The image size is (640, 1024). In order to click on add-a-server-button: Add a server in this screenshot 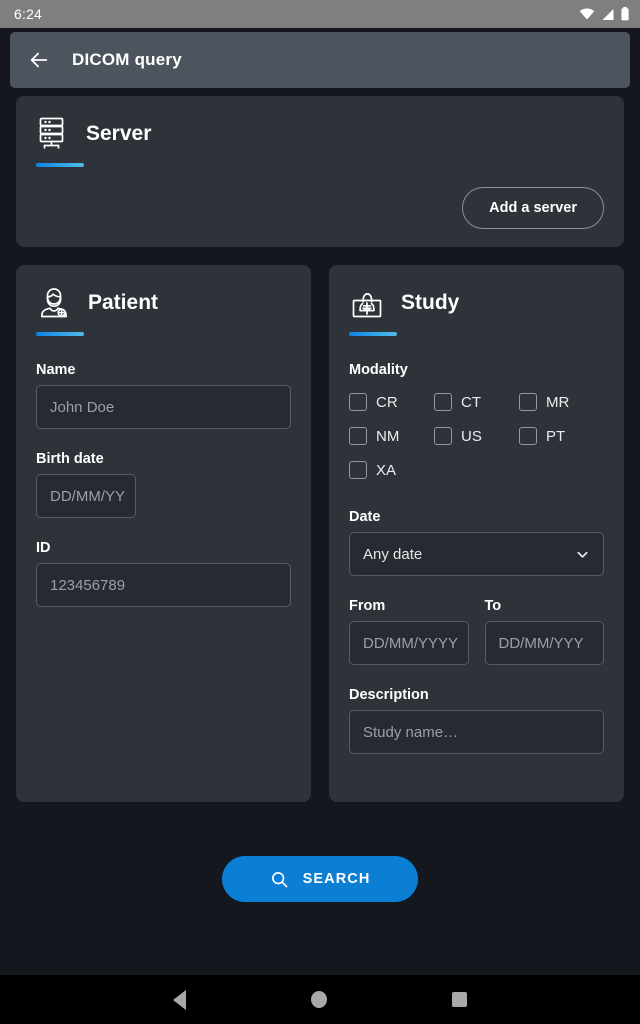, I will do `click(533, 208)`.